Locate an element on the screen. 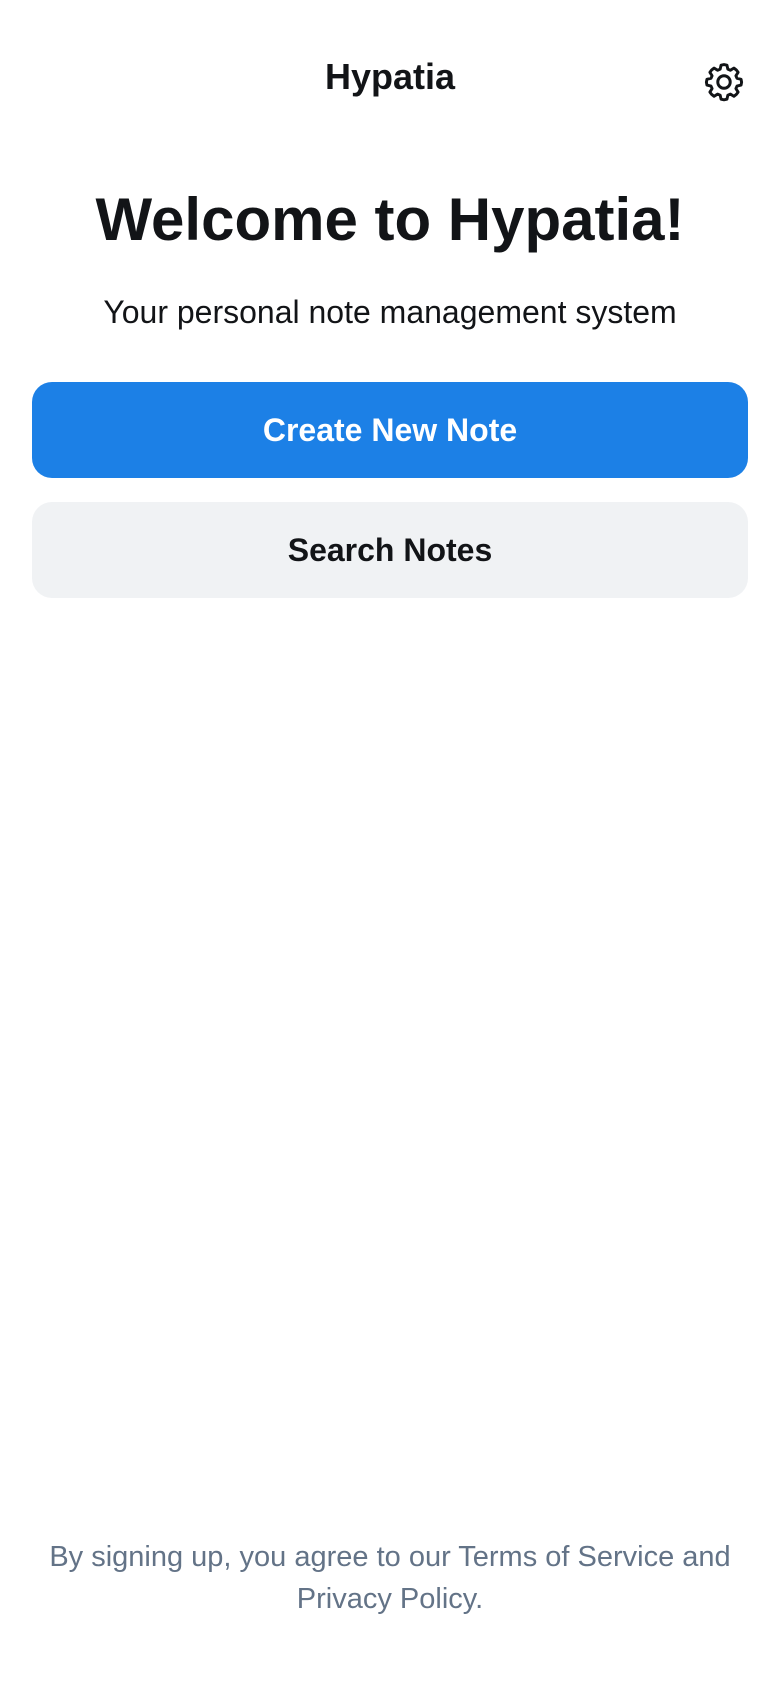  search-notes-button: Search Notes is located at coordinates (390, 550).